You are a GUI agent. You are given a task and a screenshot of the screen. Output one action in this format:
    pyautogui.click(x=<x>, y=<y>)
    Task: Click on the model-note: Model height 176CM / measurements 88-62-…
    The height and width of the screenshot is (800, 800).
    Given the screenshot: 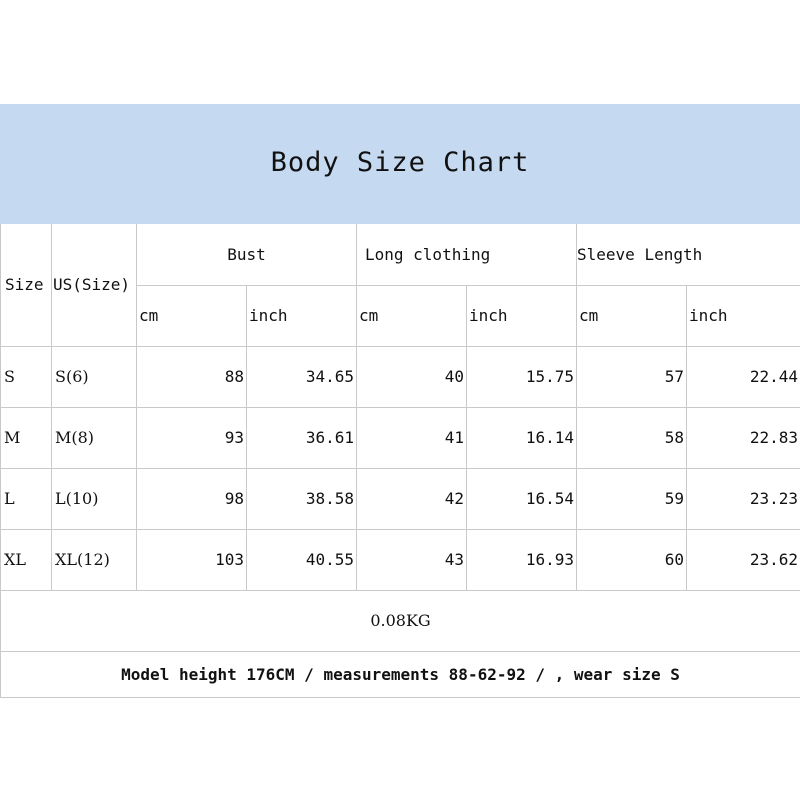 What is the action you would take?
    pyautogui.click(x=400, y=674)
    